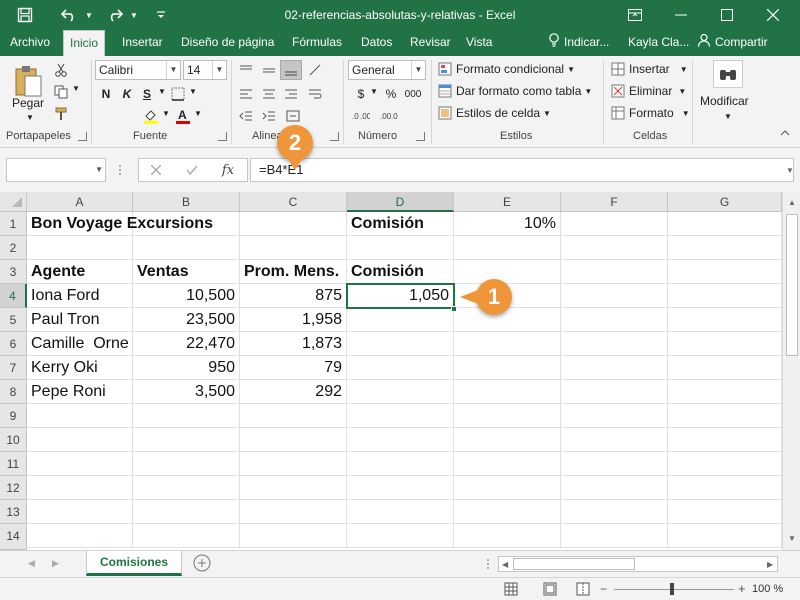 Image resolution: width=800 pixels, height=600 pixels. Describe the element at coordinates (430, 43) in the screenshot. I see `tab-revisar: Revisar` at that location.